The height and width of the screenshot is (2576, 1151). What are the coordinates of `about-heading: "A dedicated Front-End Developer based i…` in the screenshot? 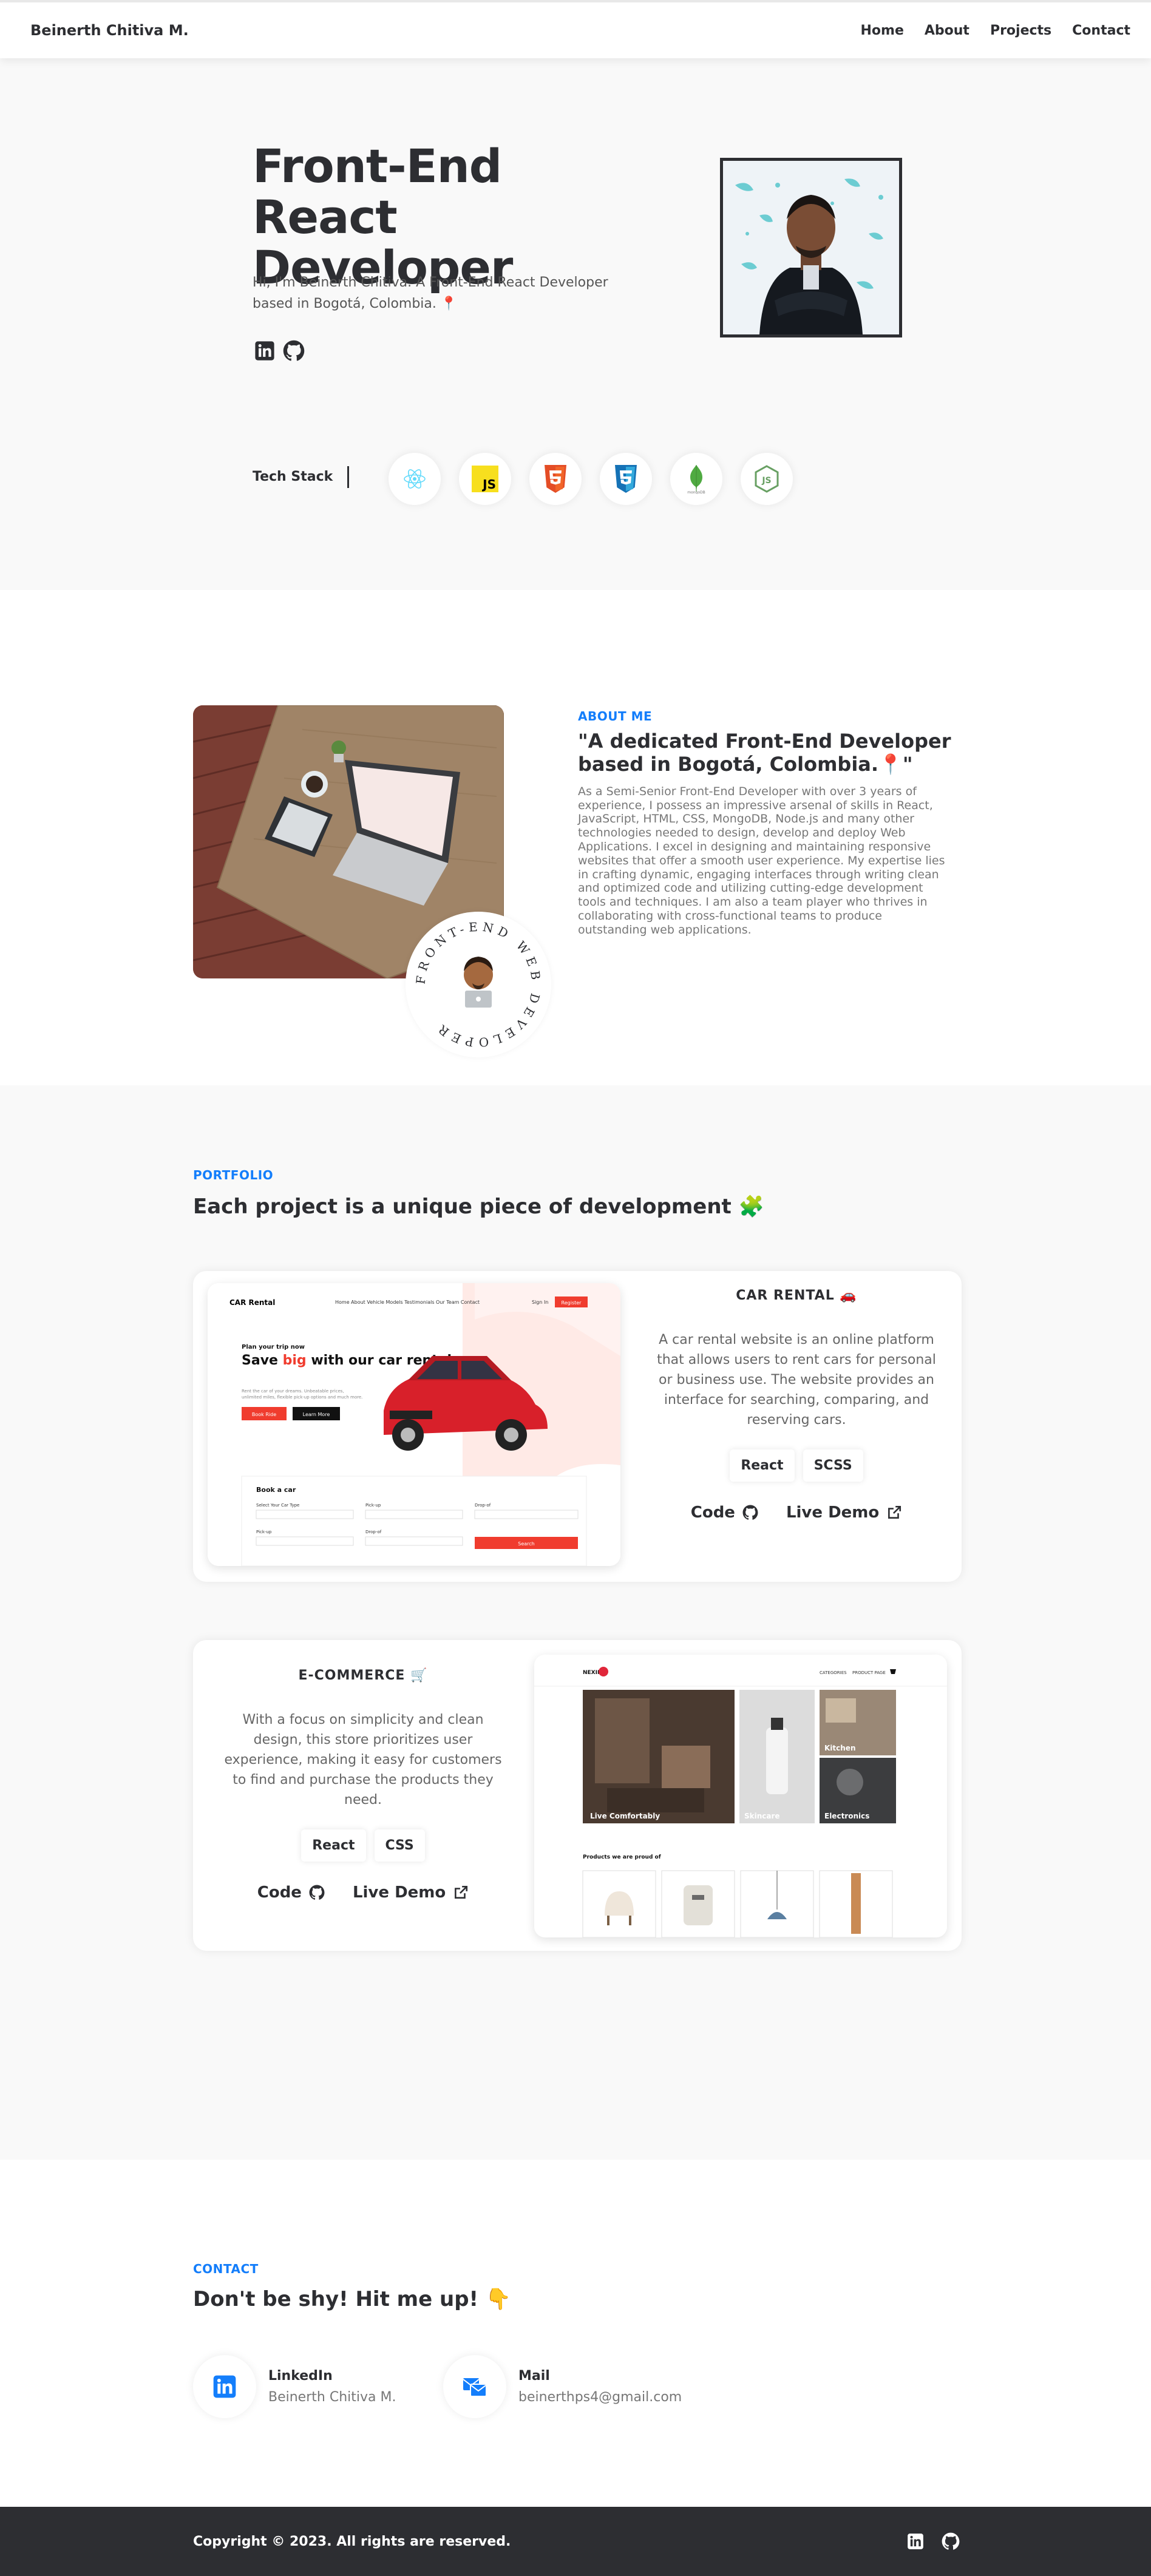 It's located at (765, 753).